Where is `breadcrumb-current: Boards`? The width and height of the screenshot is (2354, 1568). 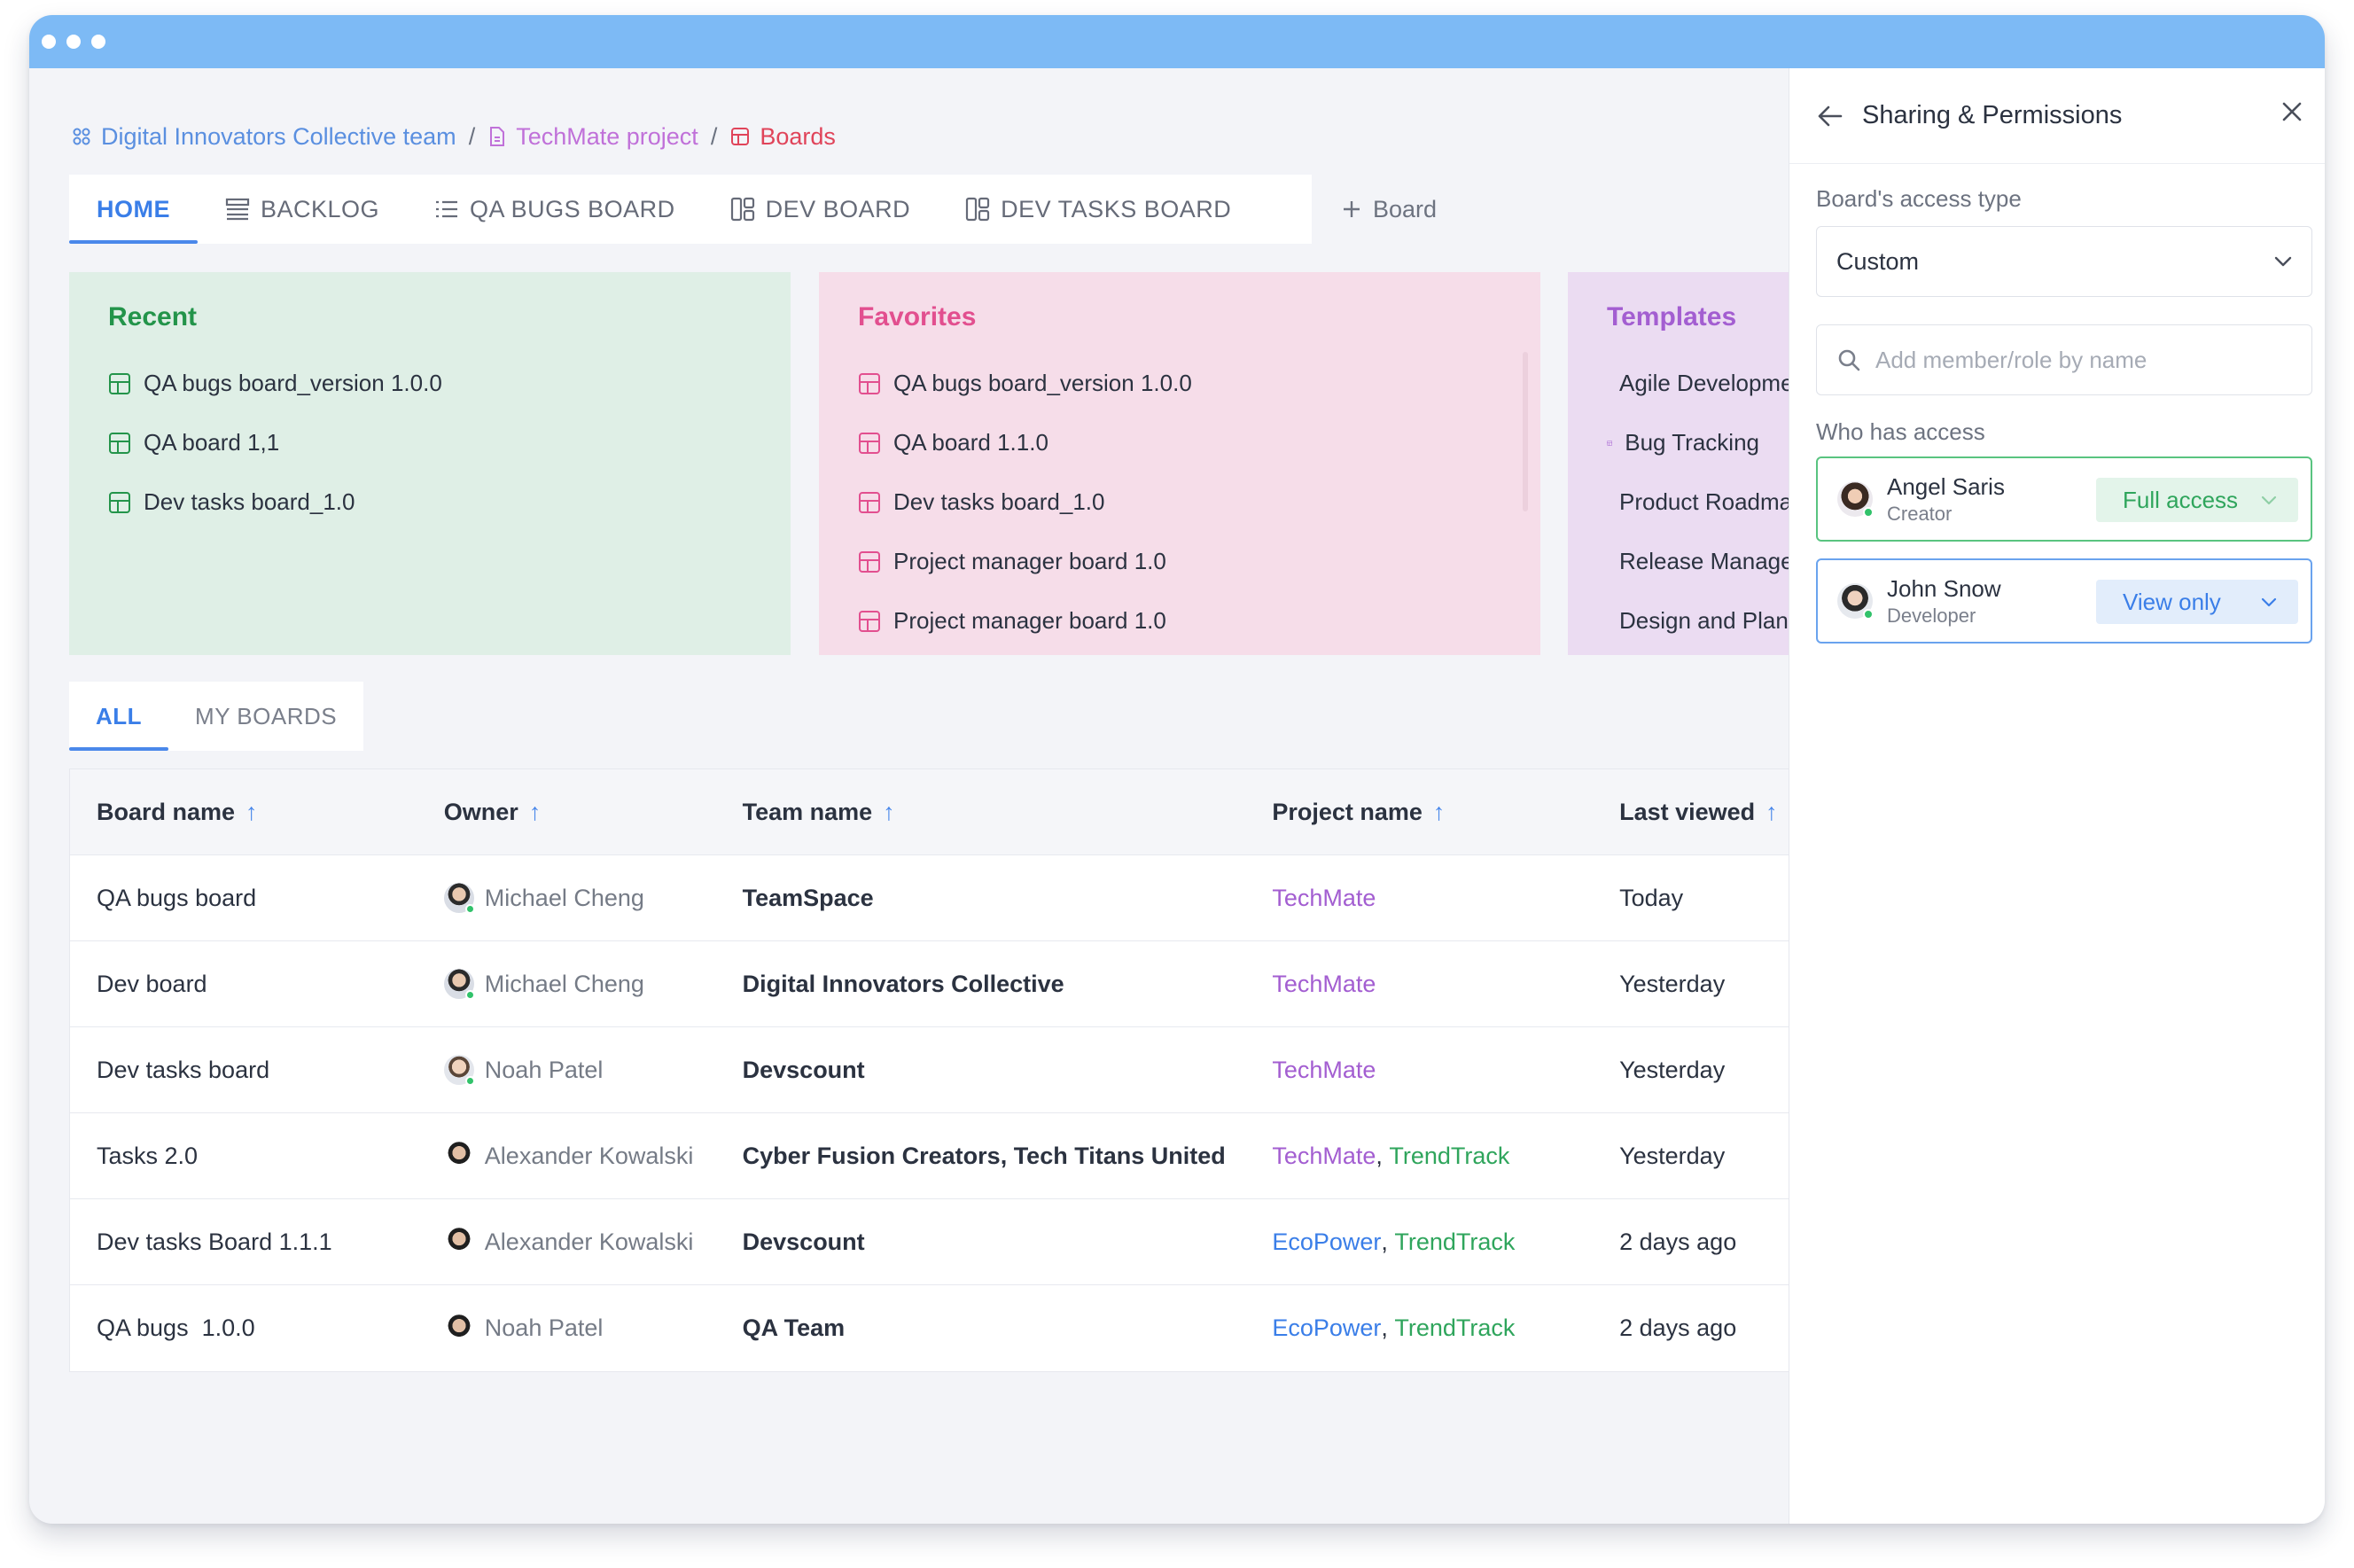 breadcrumb-current: Boards is located at coordinates (782, 137).